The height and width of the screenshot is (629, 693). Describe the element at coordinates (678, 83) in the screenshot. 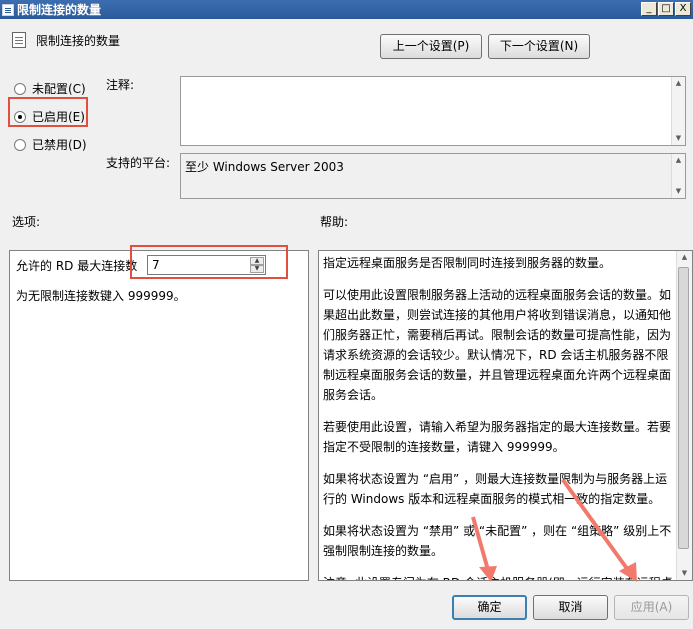

I see `scroll-up-arrow-icon: ▲` at that location.